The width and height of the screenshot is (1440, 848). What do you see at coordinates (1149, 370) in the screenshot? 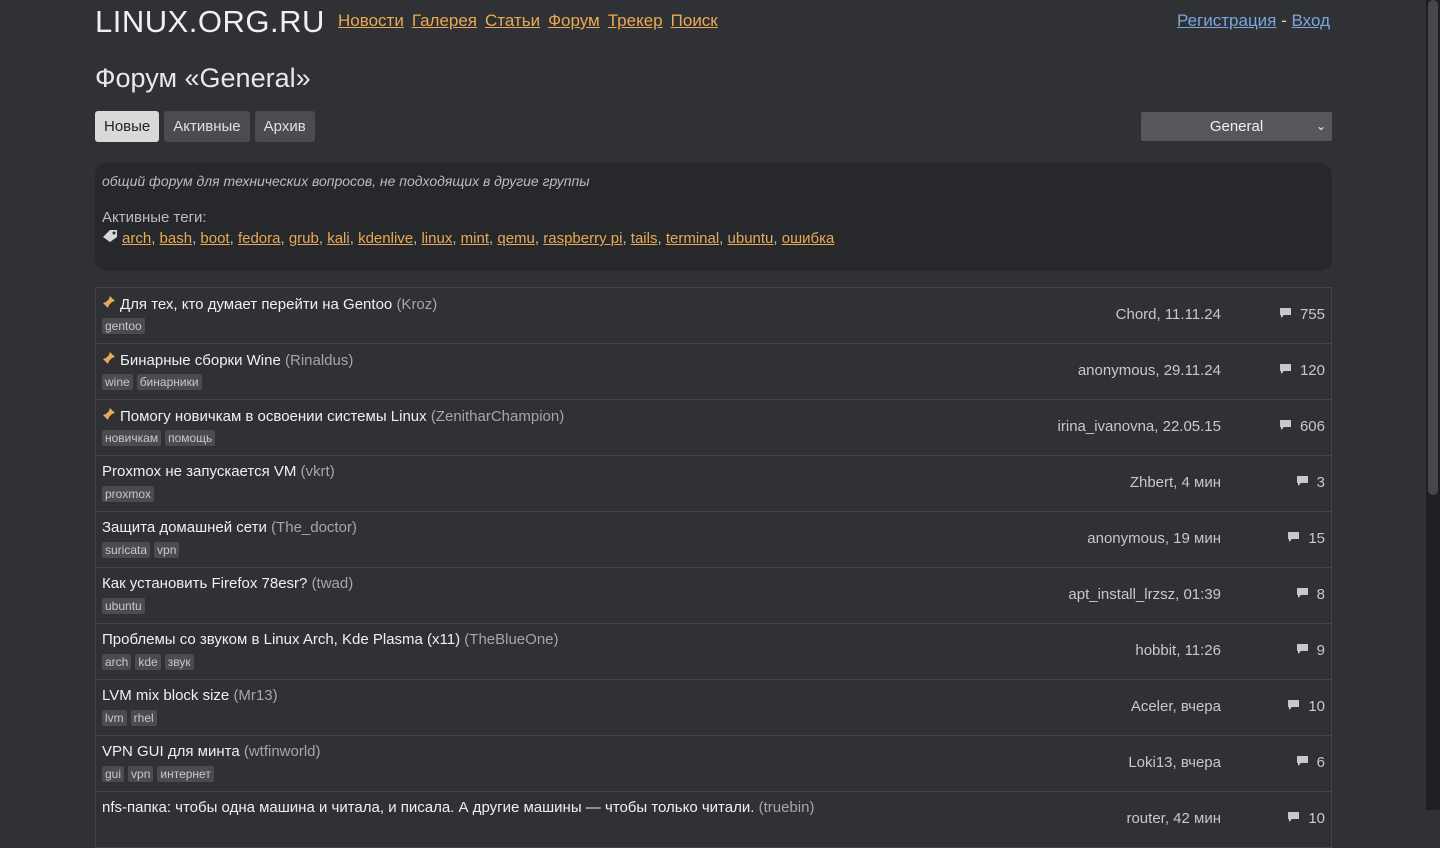
I see `last-reply: anonymous, 29.11.24` at bounding box center [1149, 370].